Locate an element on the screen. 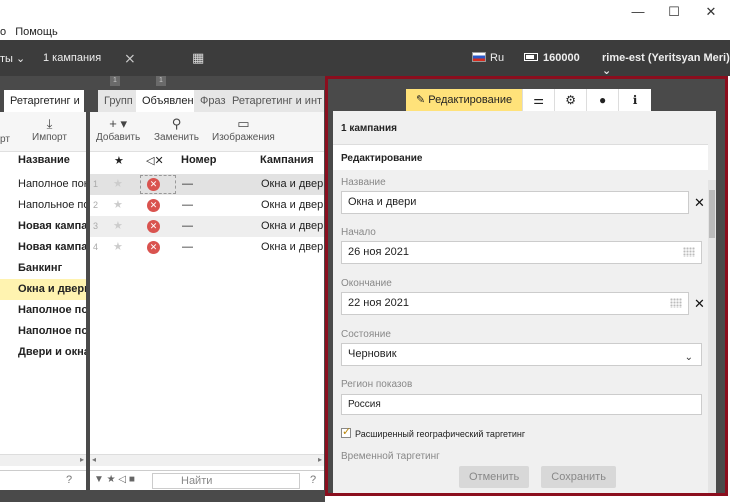 The image size is (730, 502). end-label: Окончание is located at coordinates (366, 283).